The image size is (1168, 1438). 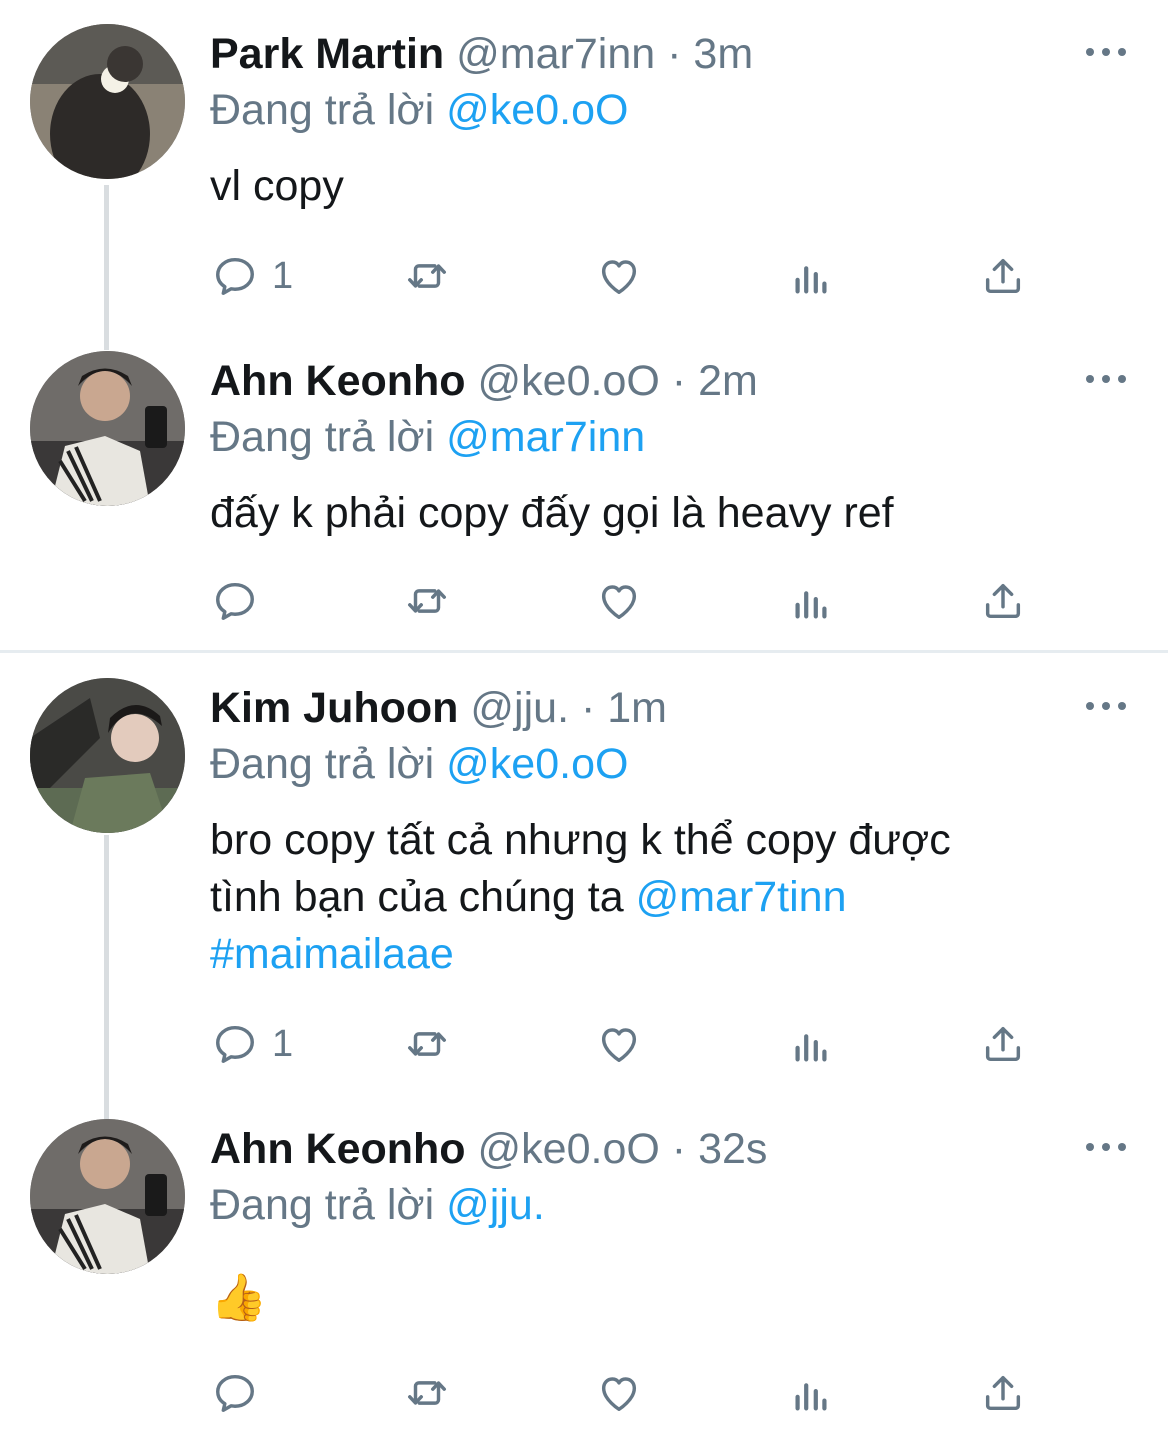 I want to click on replying-to: Đang trả lời @mar7inn, so click(x=427, y=437).